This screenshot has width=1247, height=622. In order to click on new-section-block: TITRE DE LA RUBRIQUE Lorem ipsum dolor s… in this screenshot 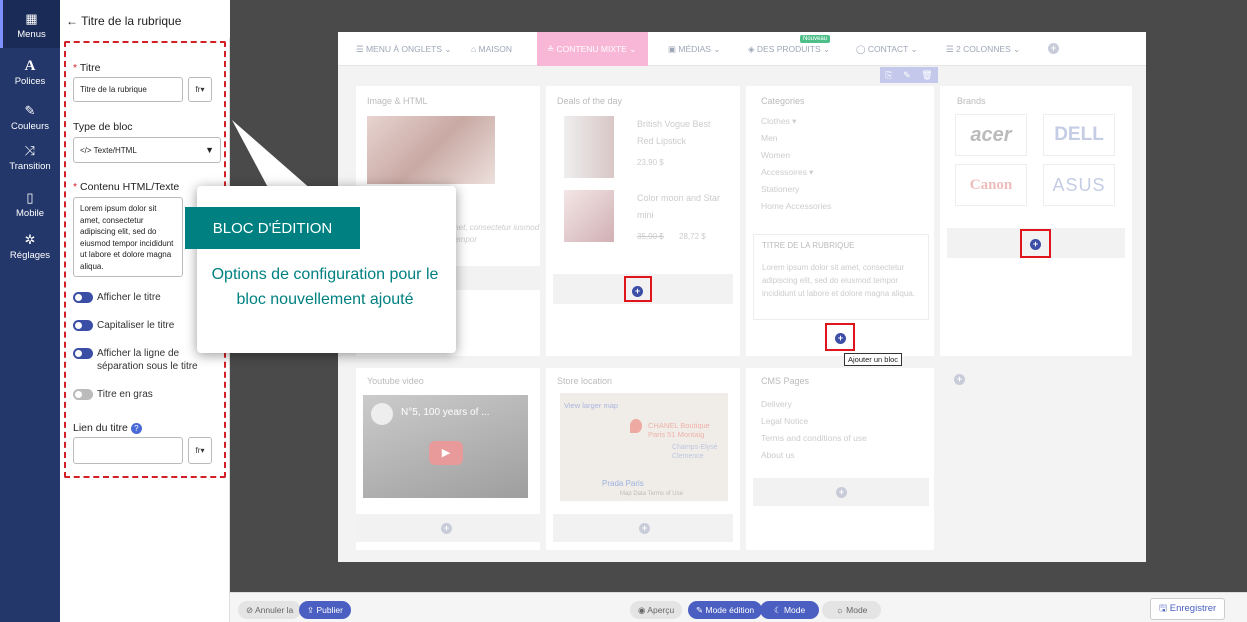, I will do `click(841, 277)`.